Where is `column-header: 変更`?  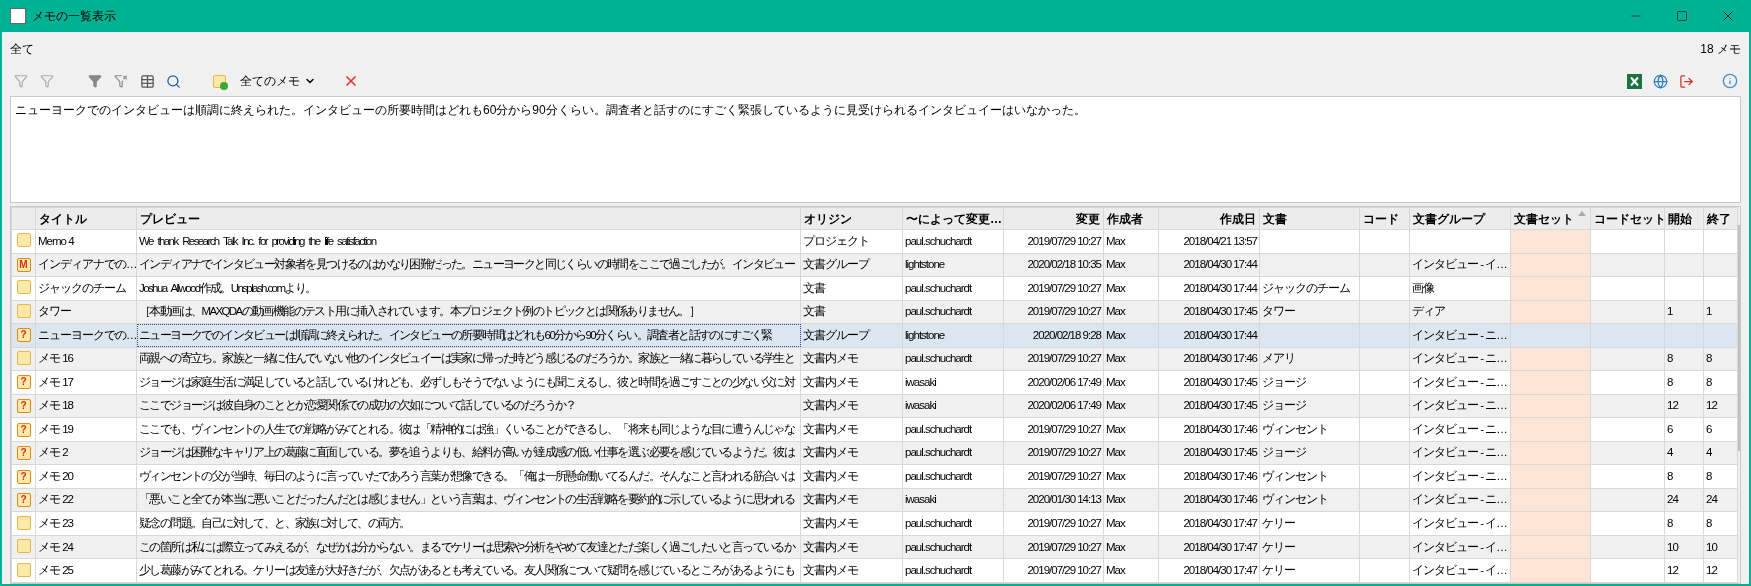 column-header: 変更 is located at coordinates (1053, 218).